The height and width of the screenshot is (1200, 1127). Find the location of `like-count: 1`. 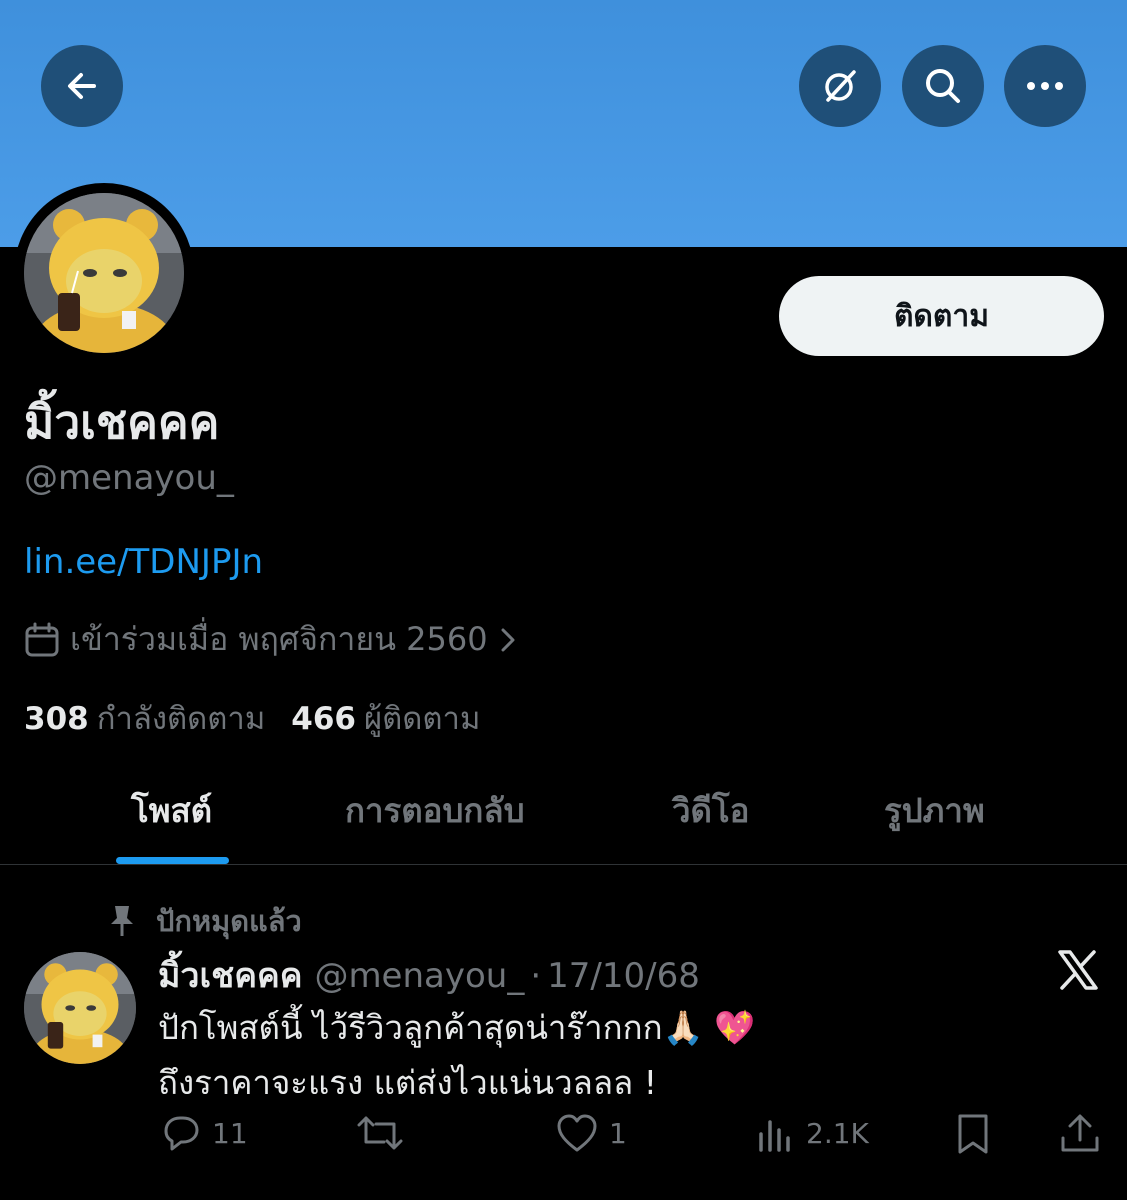

like-count: 1 is located at coordinates (618, 1133).